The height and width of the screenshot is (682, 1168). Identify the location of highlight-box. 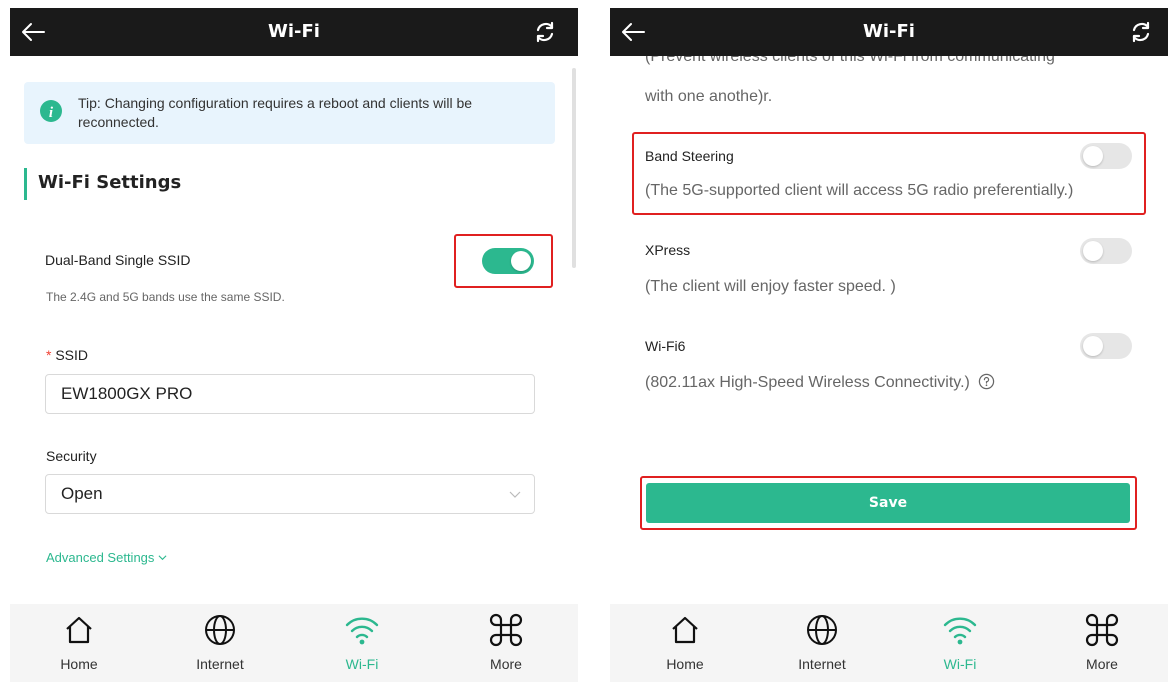
(889, 173).